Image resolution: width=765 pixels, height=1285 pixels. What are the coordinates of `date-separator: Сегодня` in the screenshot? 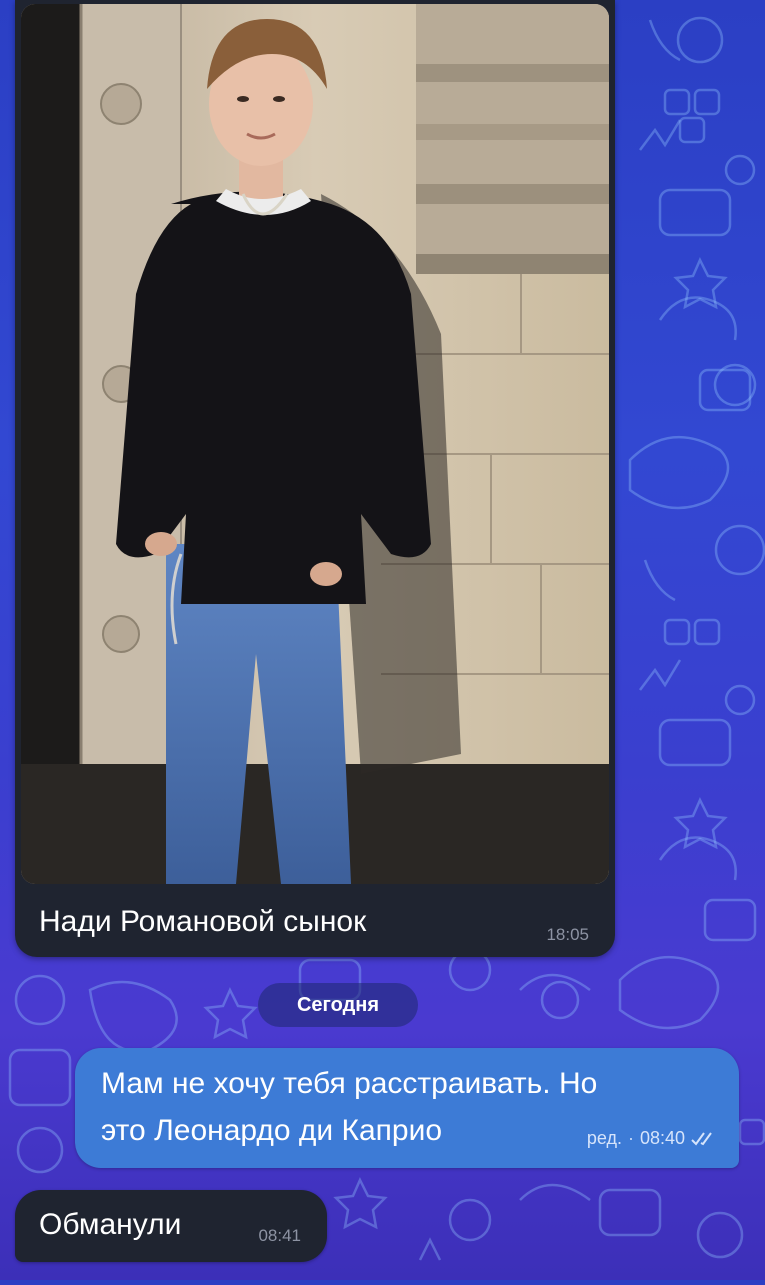 It's located at (338, 1005).